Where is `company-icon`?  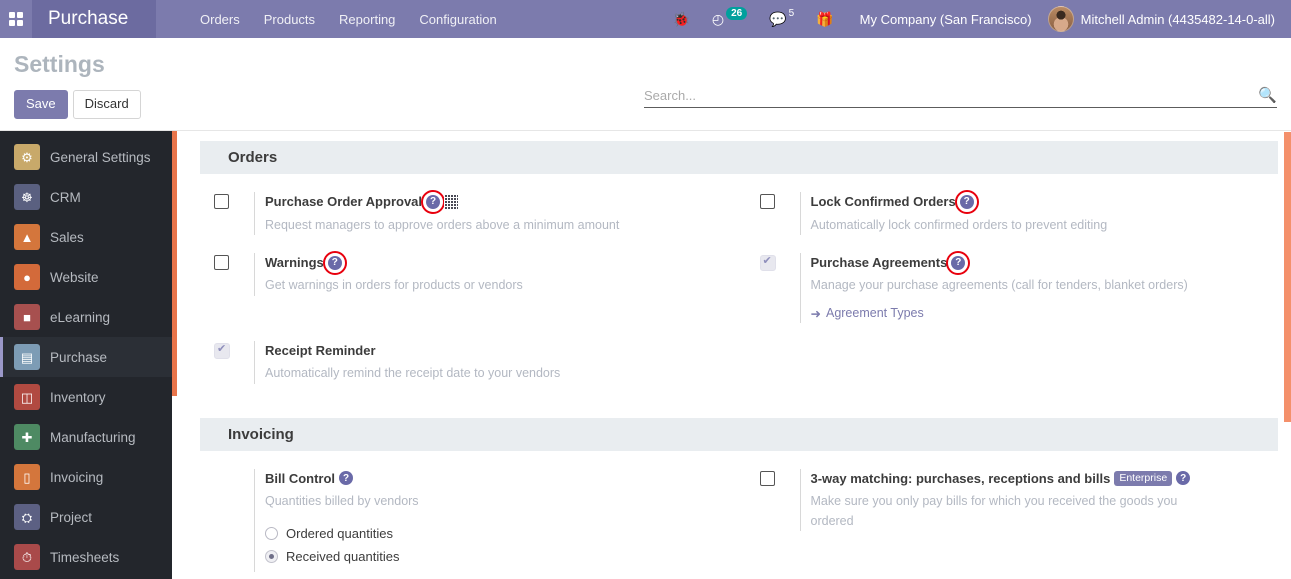
company-icon is located at coordinates (451, 202).